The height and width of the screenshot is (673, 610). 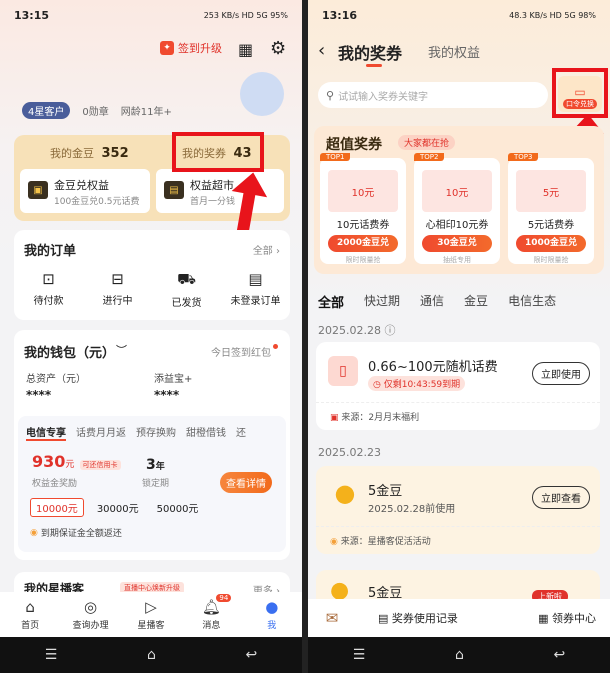 What do you see at coordinates (459, 15) in the screenshot?
I see `status-bar: 13:16 48.3 KB/s HD 5G 98%` at bounding box center [459, 15].